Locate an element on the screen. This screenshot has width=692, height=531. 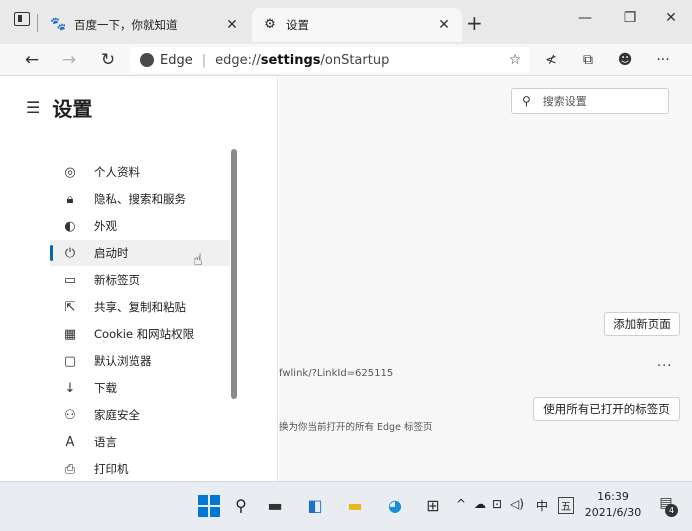
sidebar-item-label: 新标签页 is located at coordinates (117, 280).